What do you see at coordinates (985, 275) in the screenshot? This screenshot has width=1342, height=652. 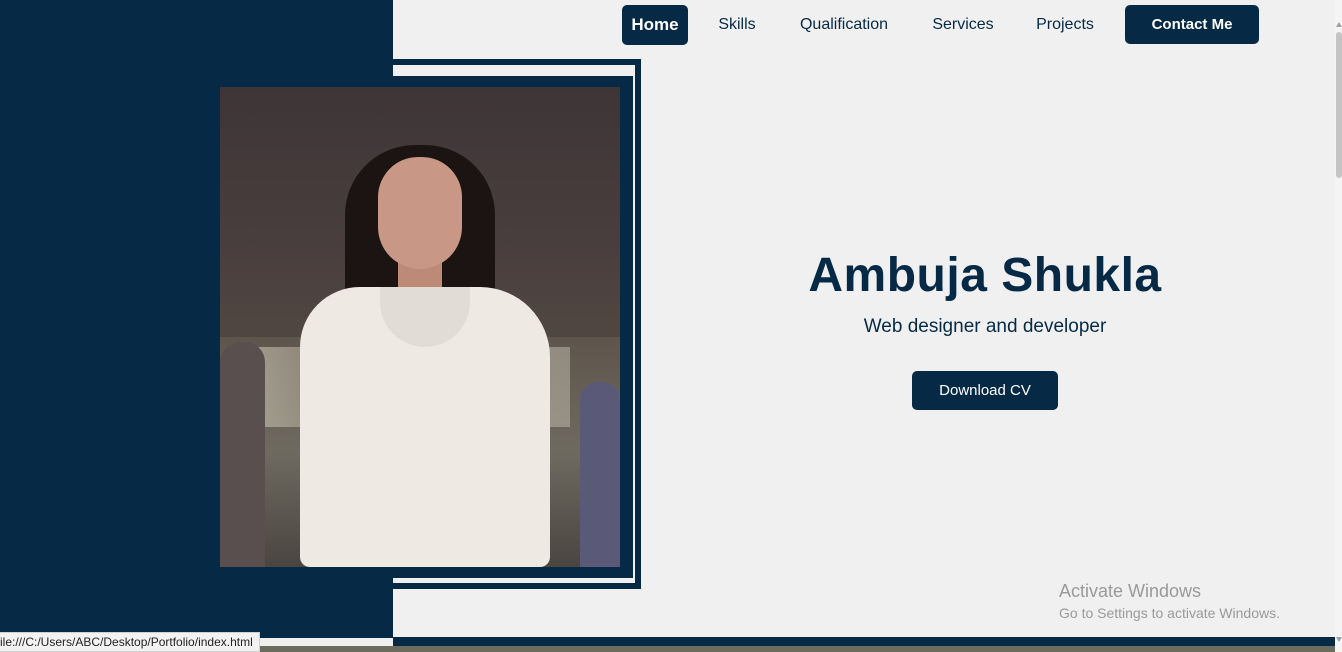 I see `hero-name: Ambuja Shukla` at bounding box center [985, 275].